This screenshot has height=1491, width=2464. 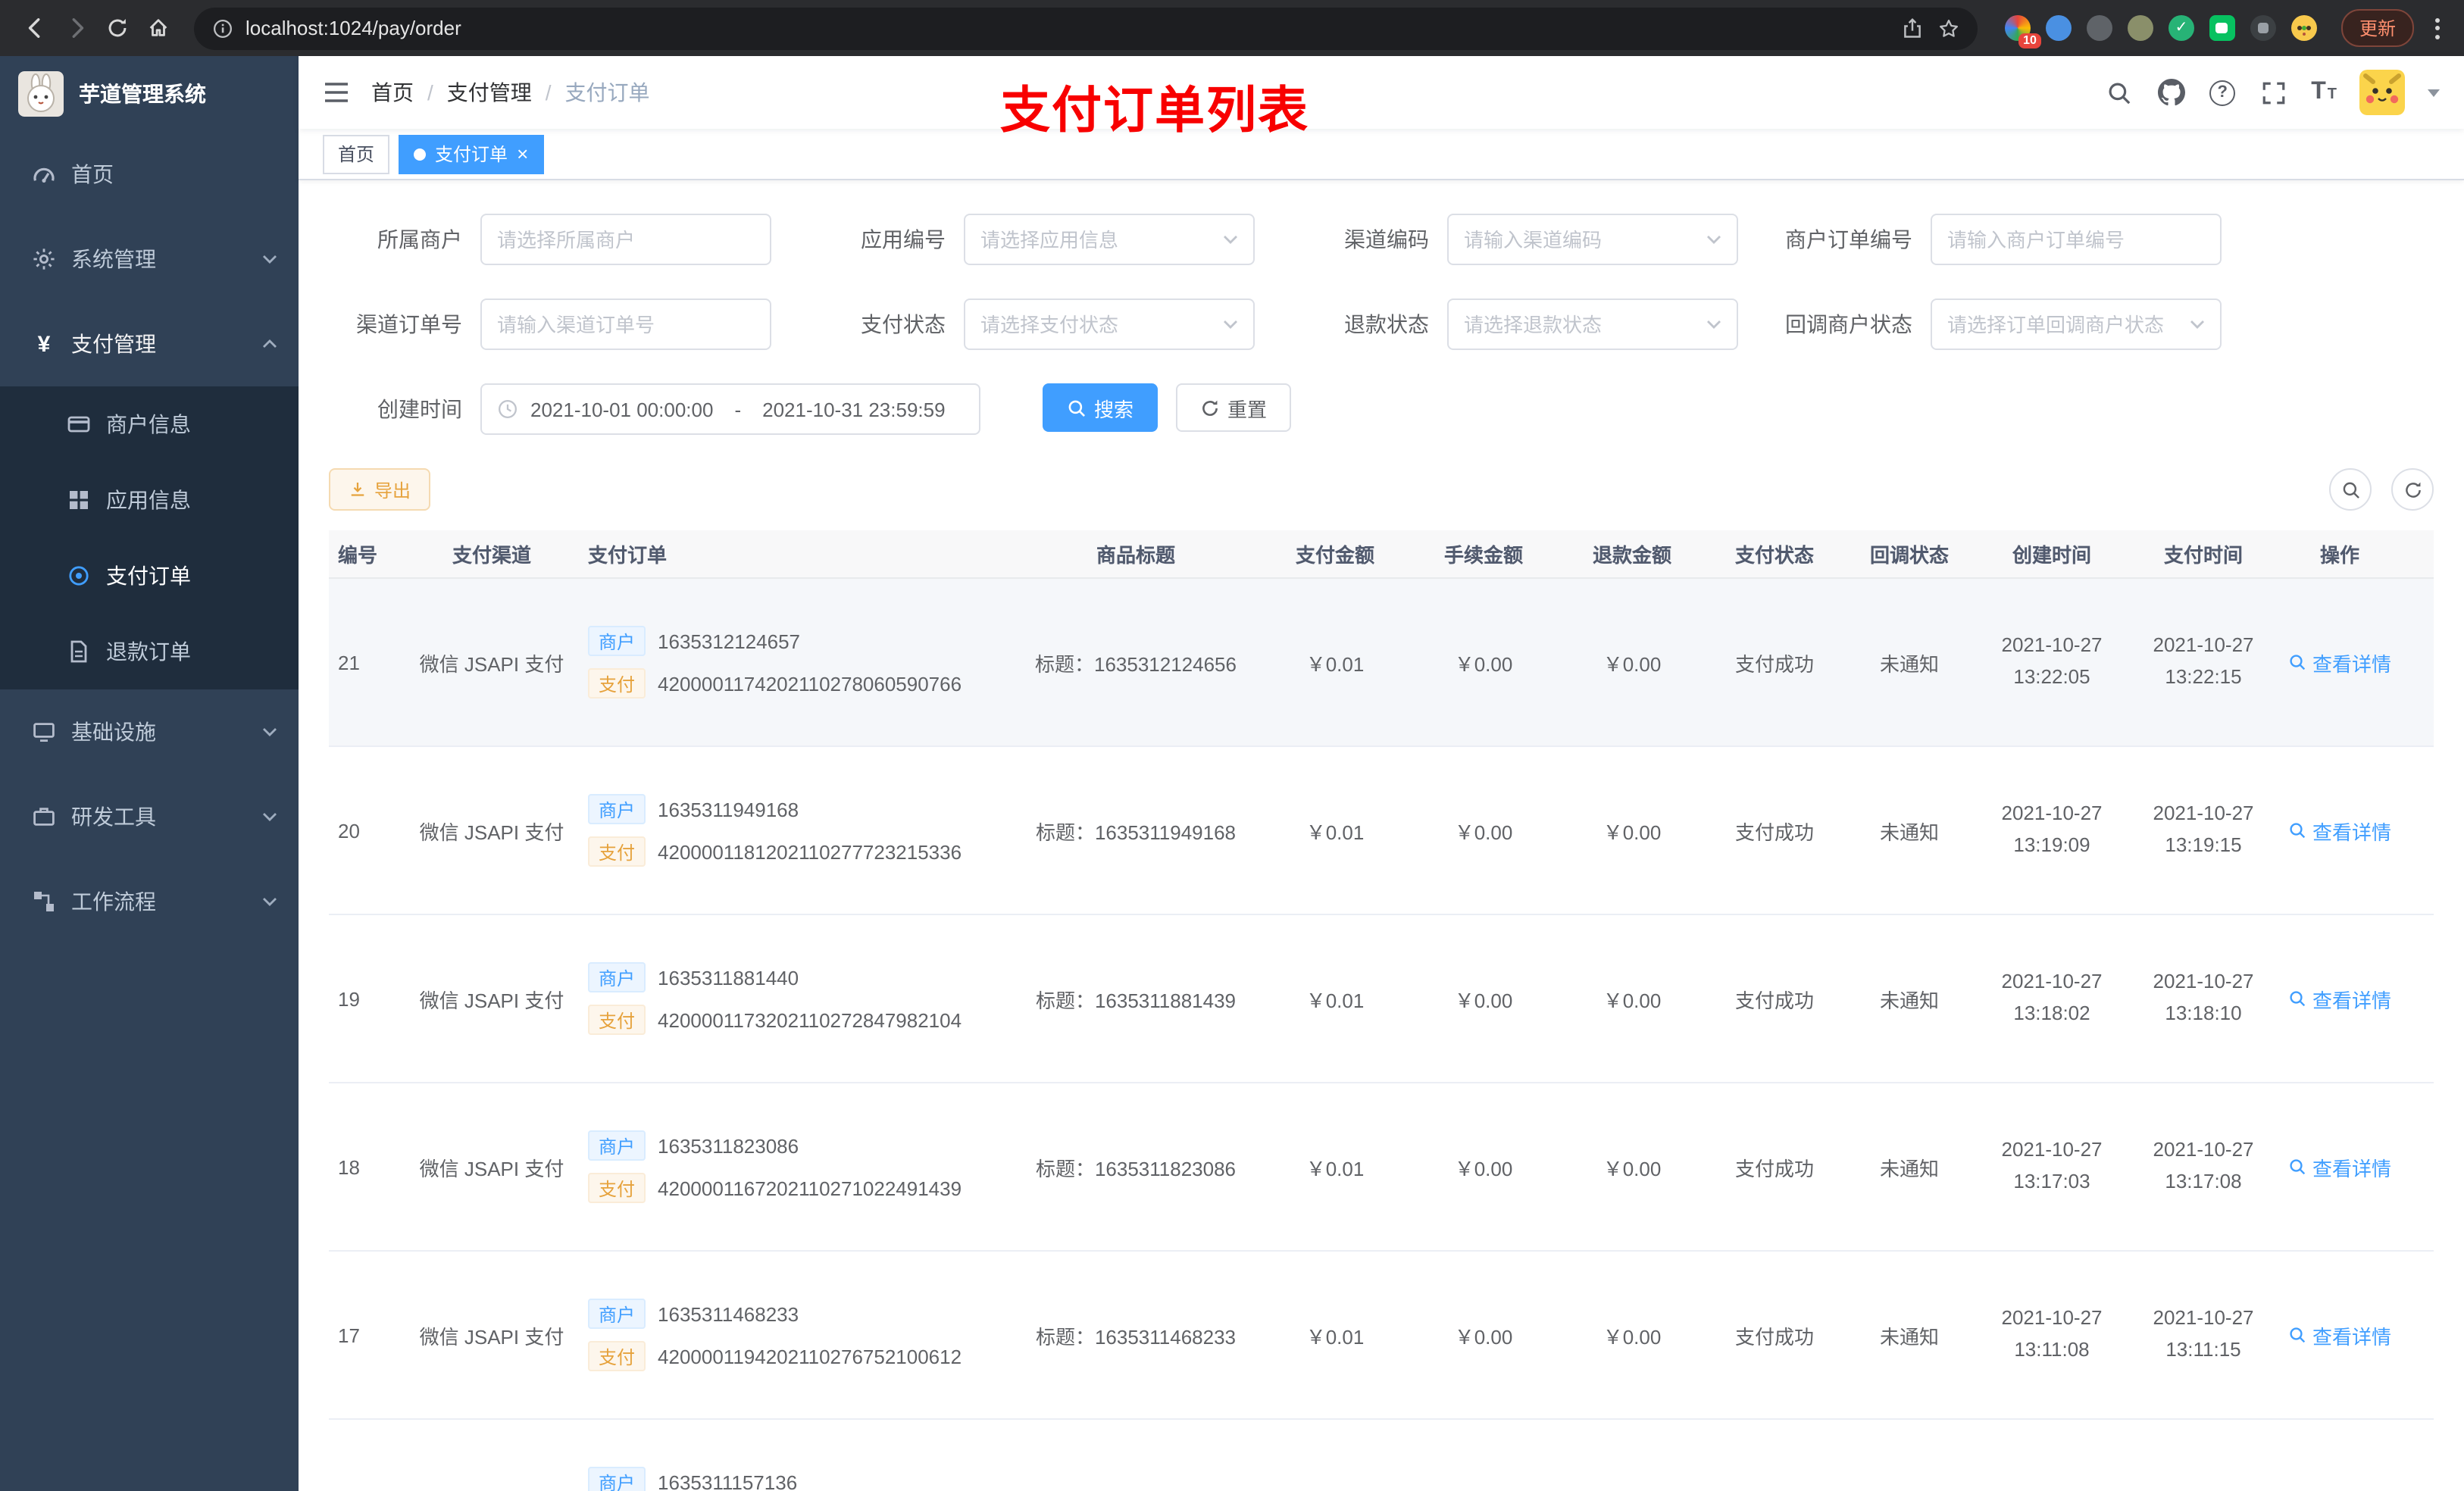 I want to click on sidebar-item-home: 首页, so click(x=149, y=174).